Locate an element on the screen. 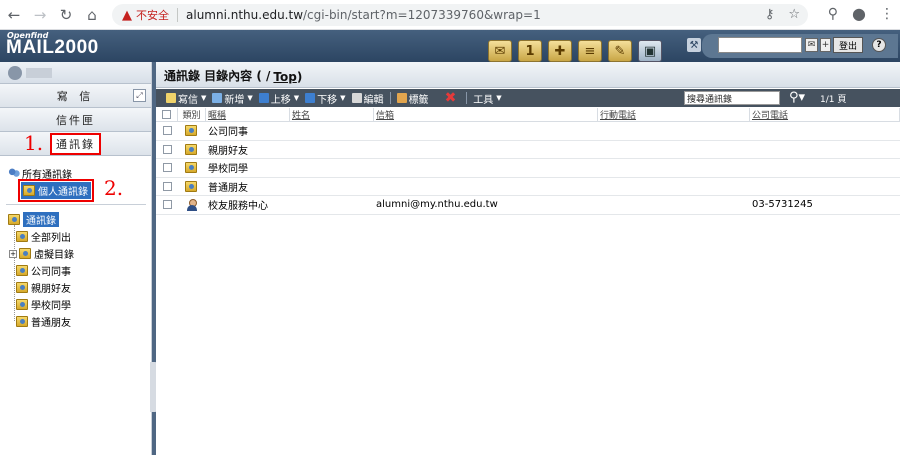  url-host: alumni.nthu.edu.tw is located at coordinates (245, 15).